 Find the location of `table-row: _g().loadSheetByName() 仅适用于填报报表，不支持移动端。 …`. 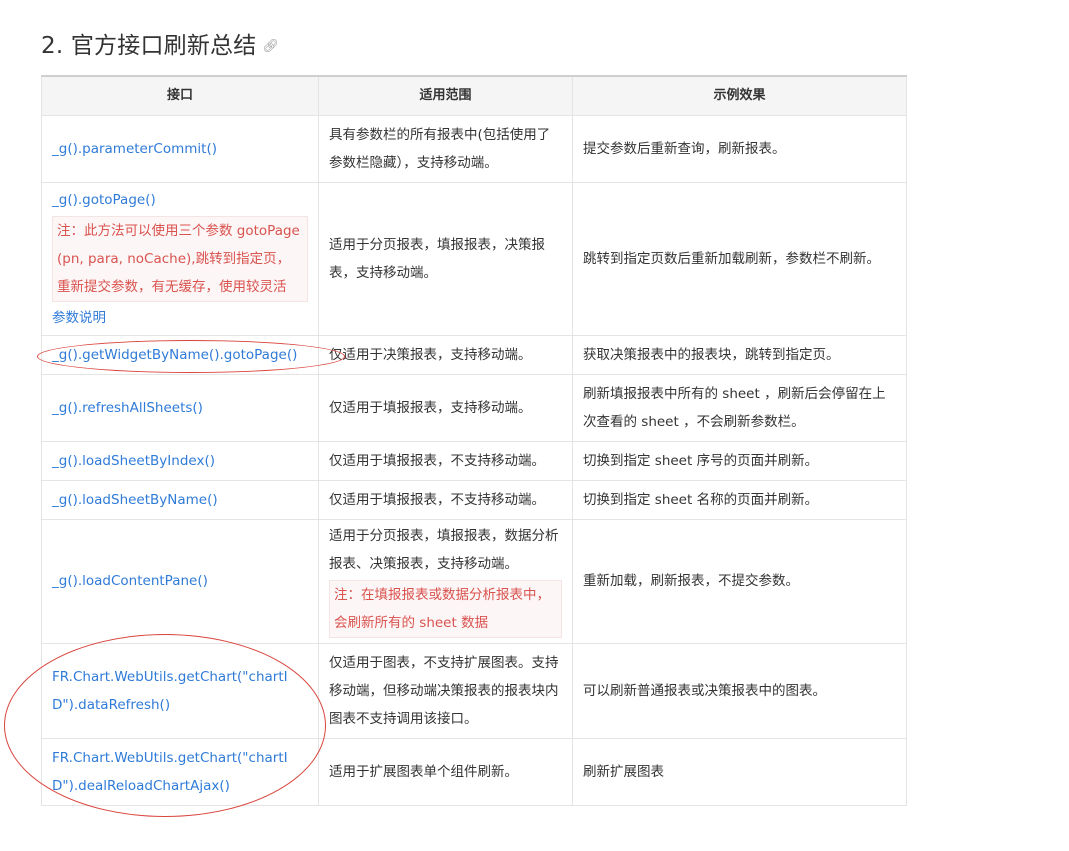

table-row: _g().loadSheetByName() 仅适用于填报报表，不支持移动端。 … is located at coordinates (474, 499).